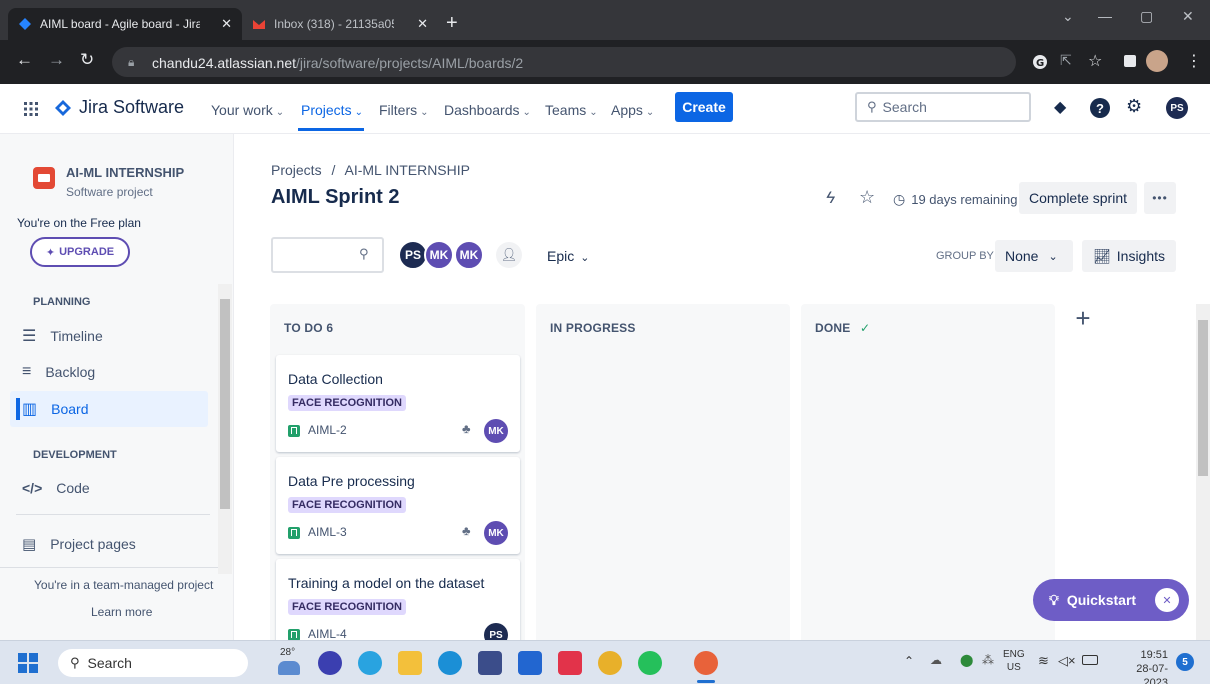 The height and width of the screenshot is (684, 1210). I want to click on add-column-icon: +, so click(1083, 318).